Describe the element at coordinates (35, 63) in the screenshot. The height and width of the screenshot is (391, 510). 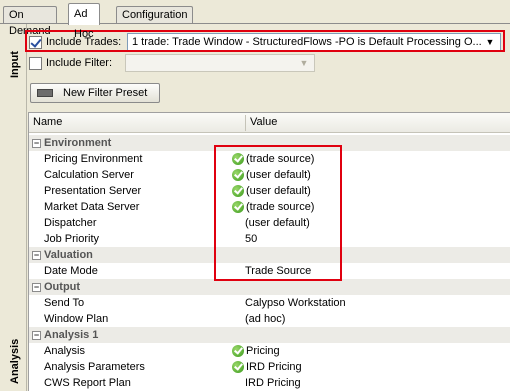
I see `include-filter-checkbox` at that location.